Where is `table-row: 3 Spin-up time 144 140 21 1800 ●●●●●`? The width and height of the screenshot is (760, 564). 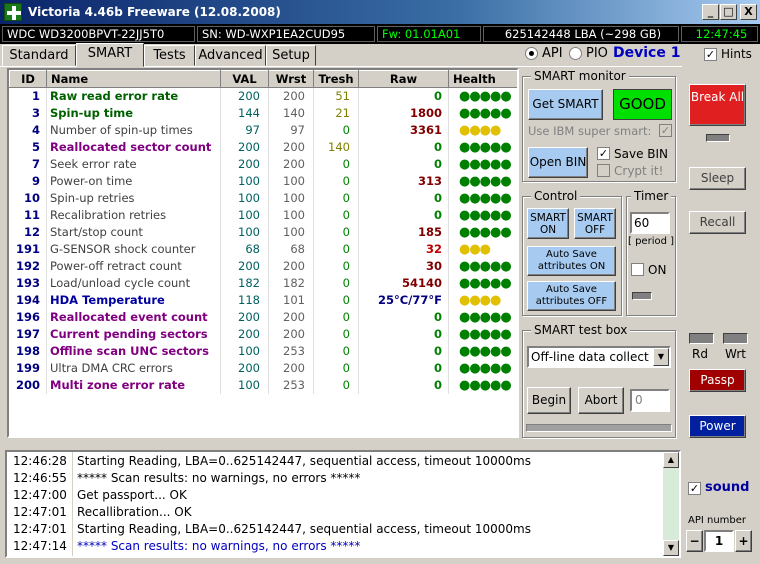 table-row: 3 Spin-up time 144 140 21 1800 ●●●●● is located at coordinates (263, 113).